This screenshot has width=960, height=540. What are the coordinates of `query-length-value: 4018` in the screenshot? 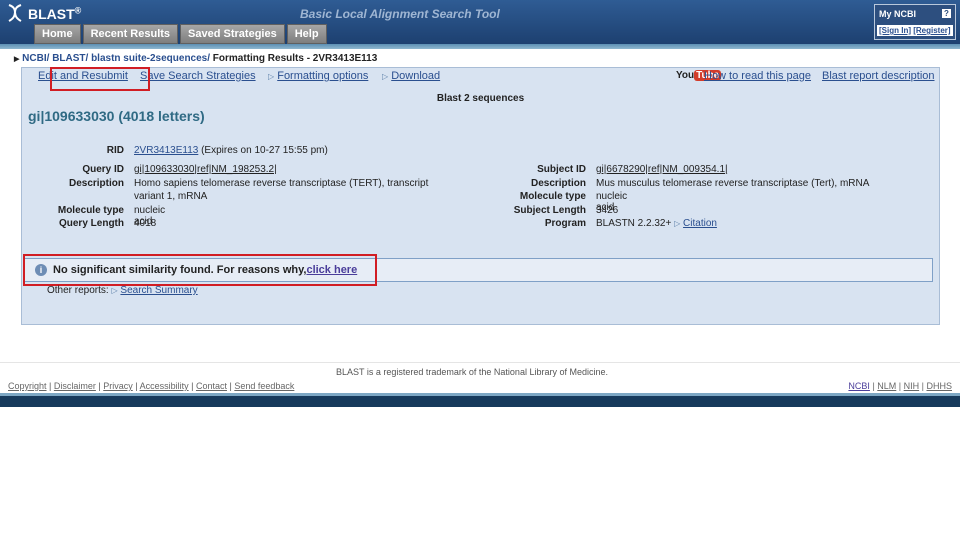 It's located at (145, 223).